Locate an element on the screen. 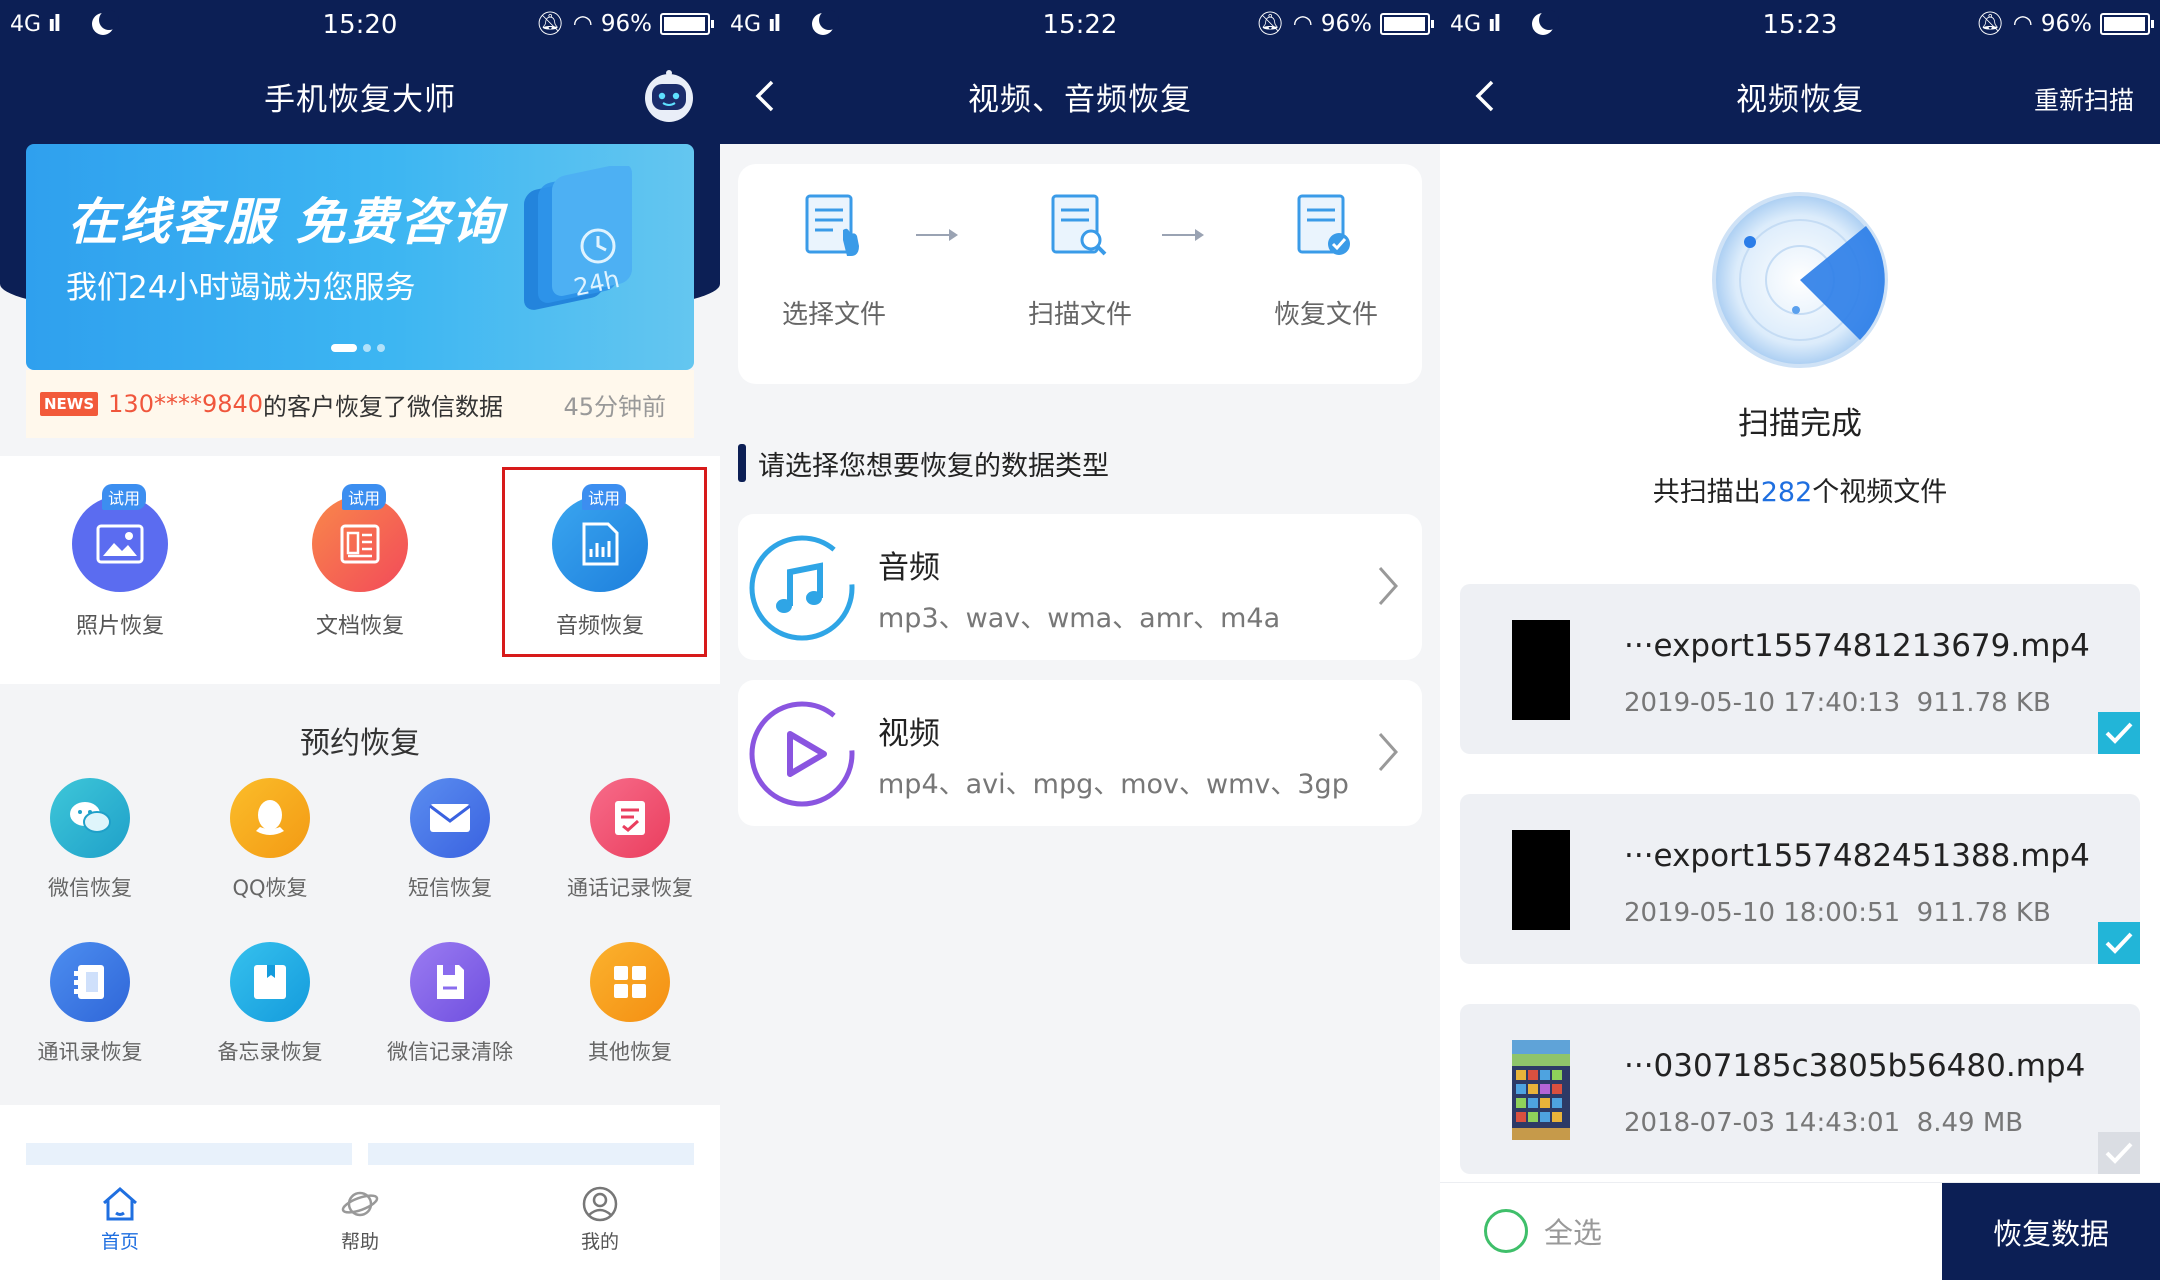  grid-label: 短信恢复 is located at coordinates (450, 888).